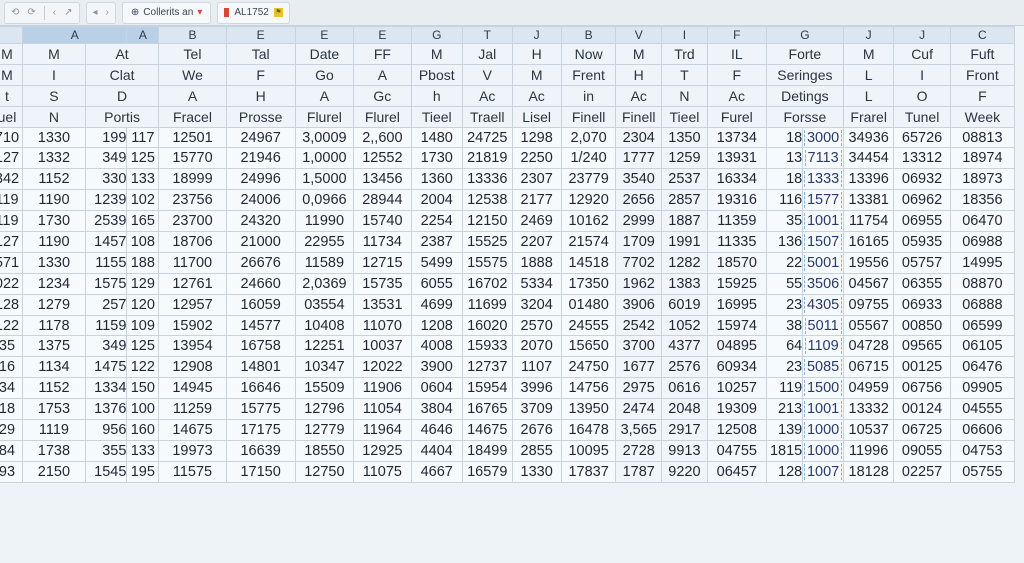  I want to click on data-cell: 1234, so click(53, 283).